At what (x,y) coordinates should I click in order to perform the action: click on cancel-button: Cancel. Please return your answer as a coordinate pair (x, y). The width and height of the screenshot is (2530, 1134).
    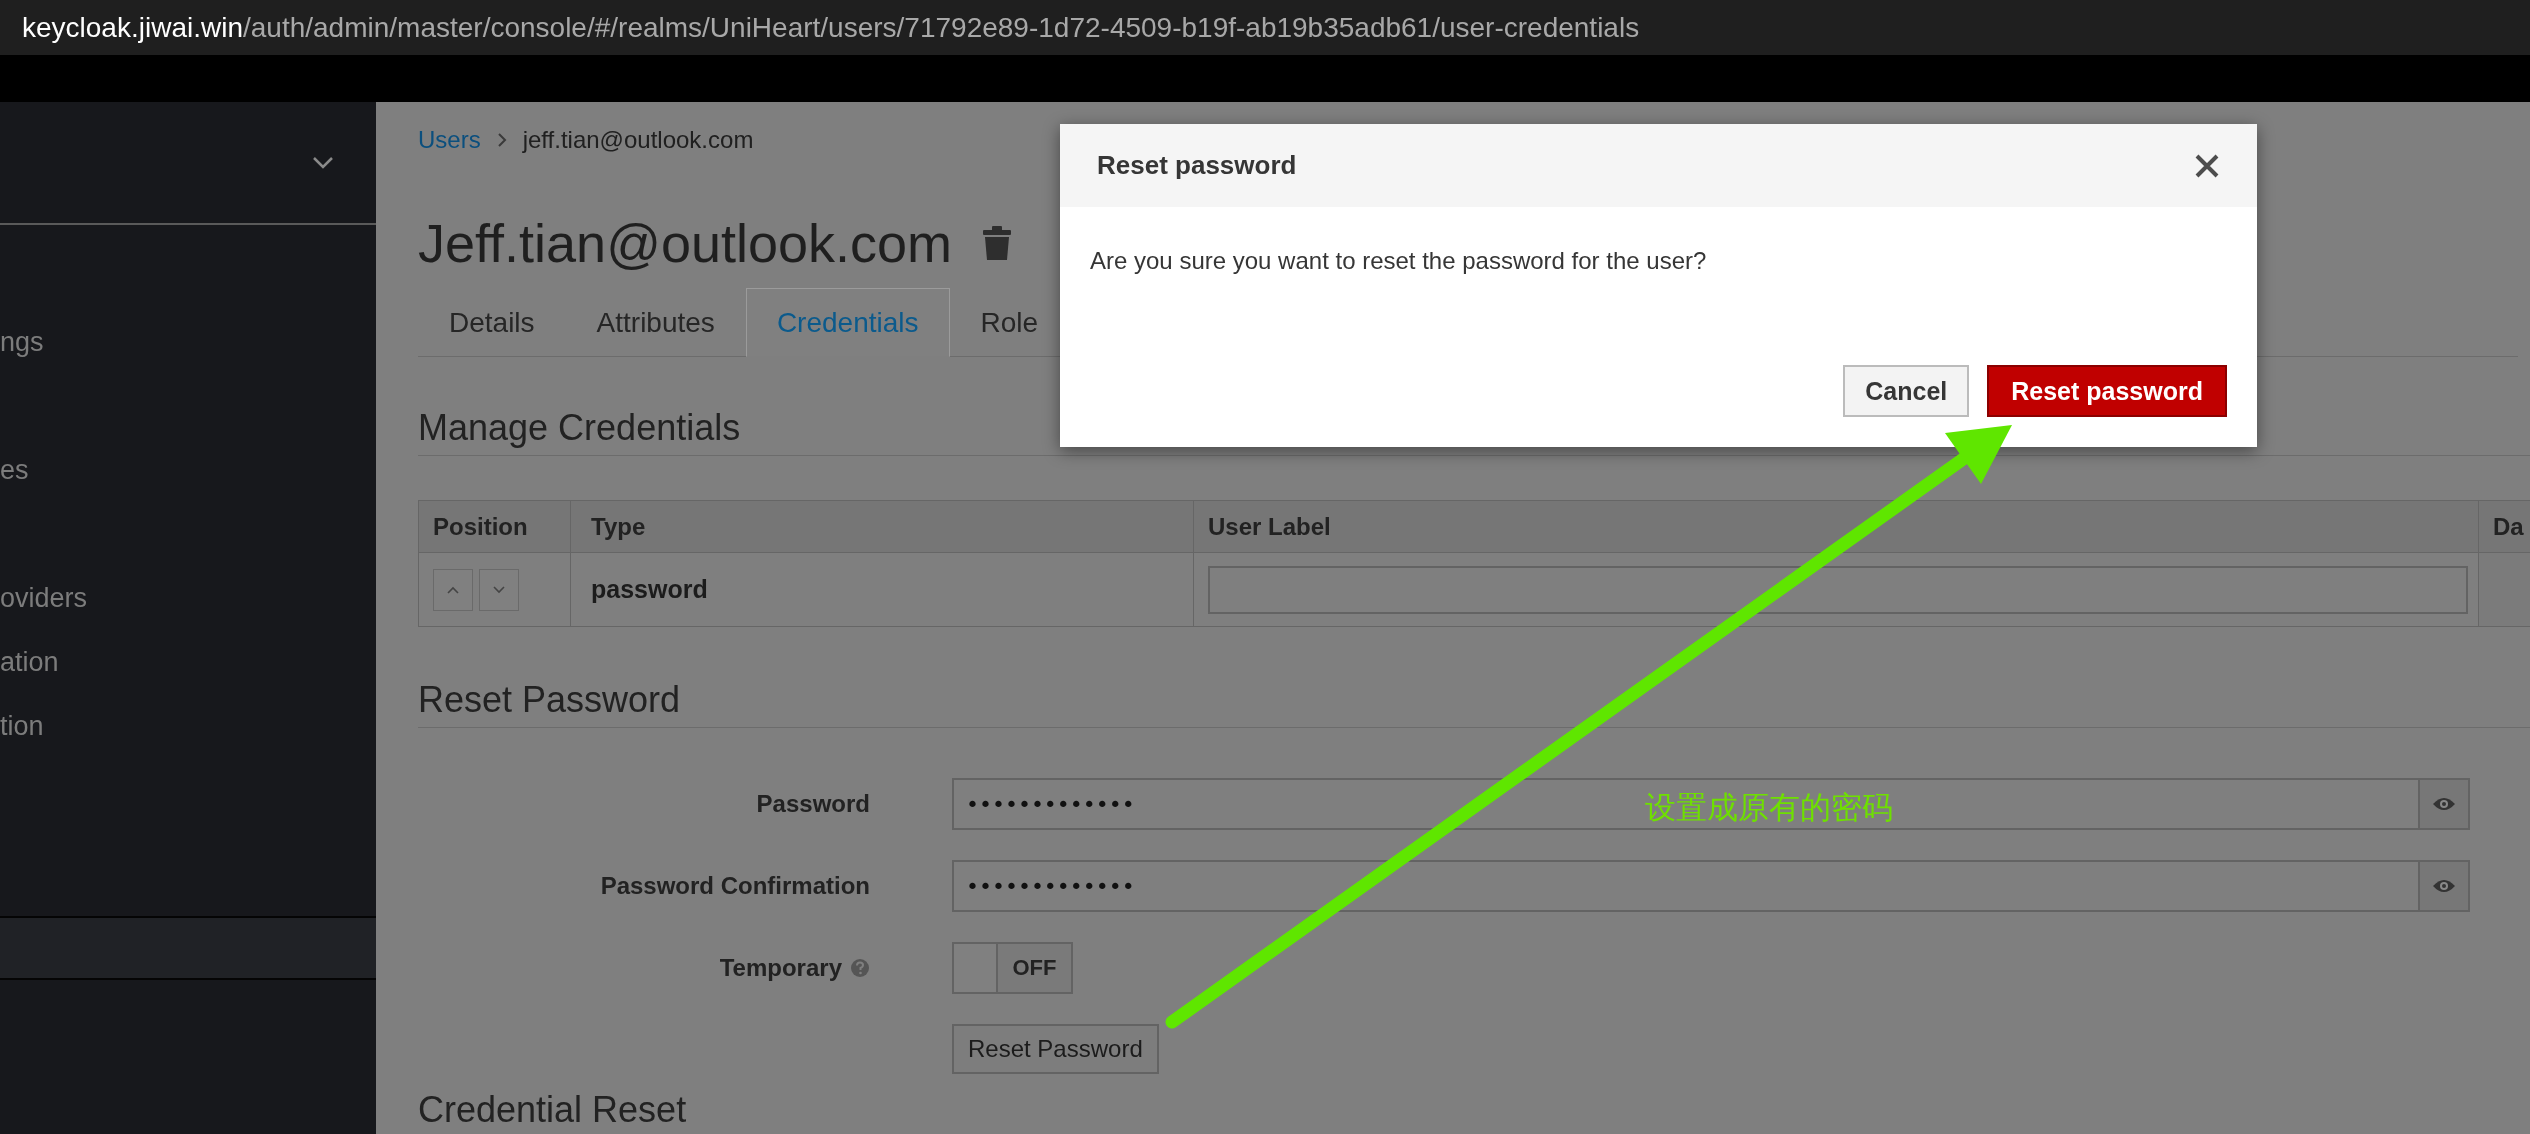
    Looking at the image, I should click on (1906, 391).